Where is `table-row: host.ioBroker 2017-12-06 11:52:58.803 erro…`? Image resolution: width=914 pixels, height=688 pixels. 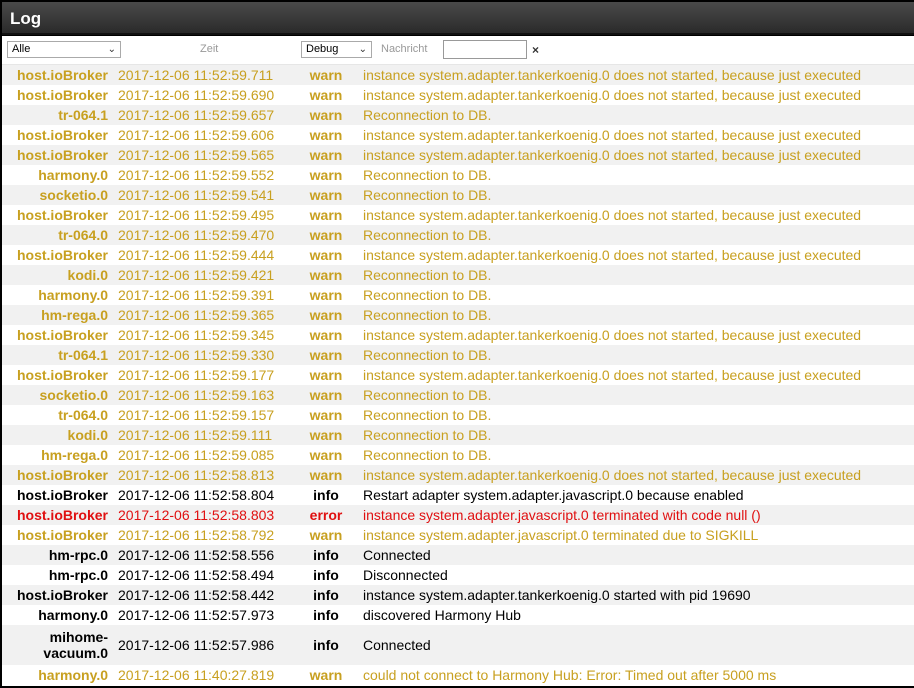 table-row: host.ioBroker 2017-12-06 11:52:58.803 erro… is located at coordinates (458, 515).